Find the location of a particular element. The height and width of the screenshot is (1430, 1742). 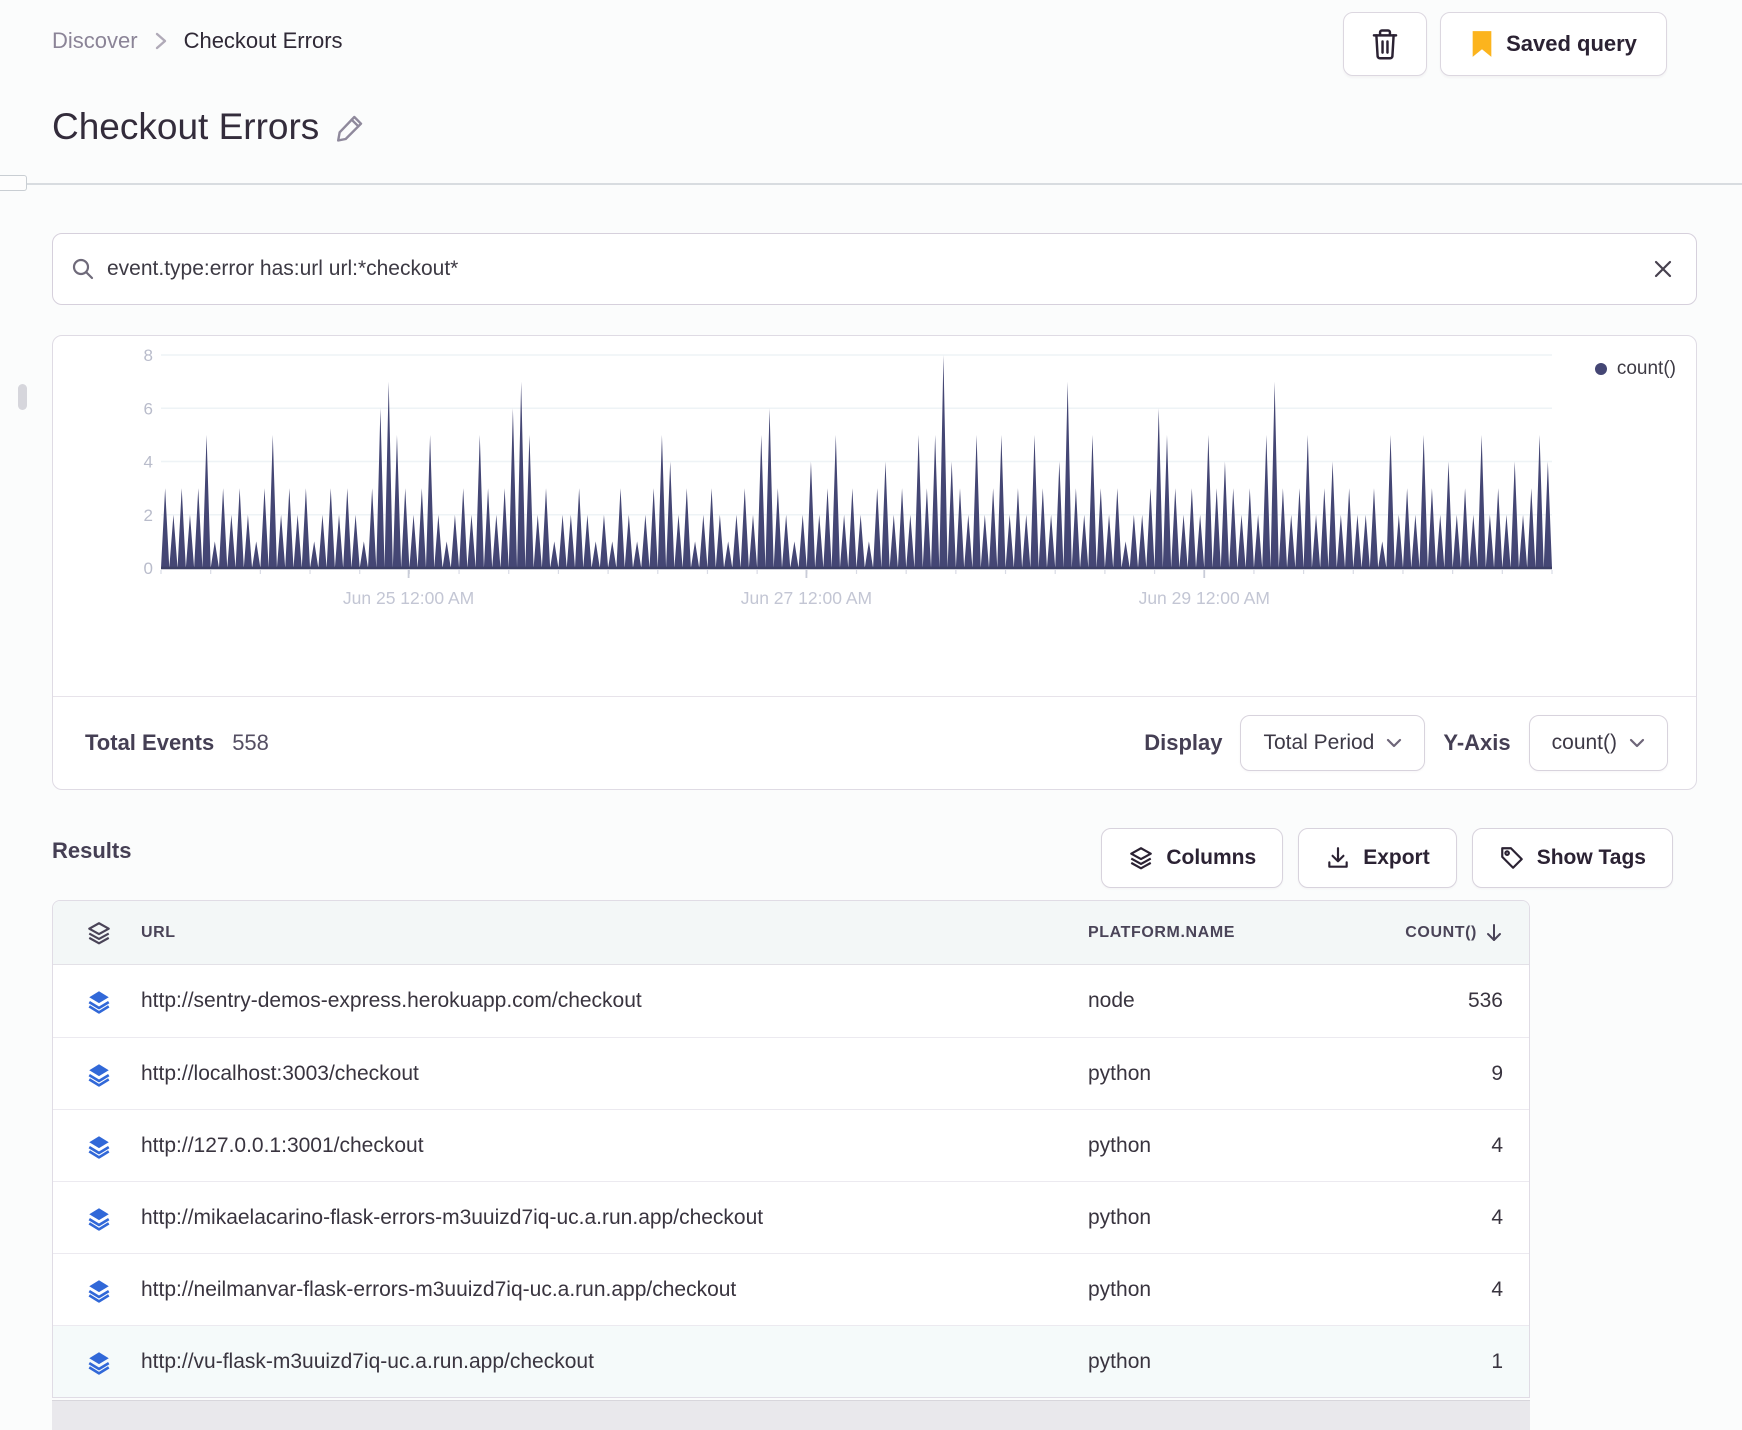

table-row: http://localhost:3003/checkout python 9 is located at coordinates (791, 1073).